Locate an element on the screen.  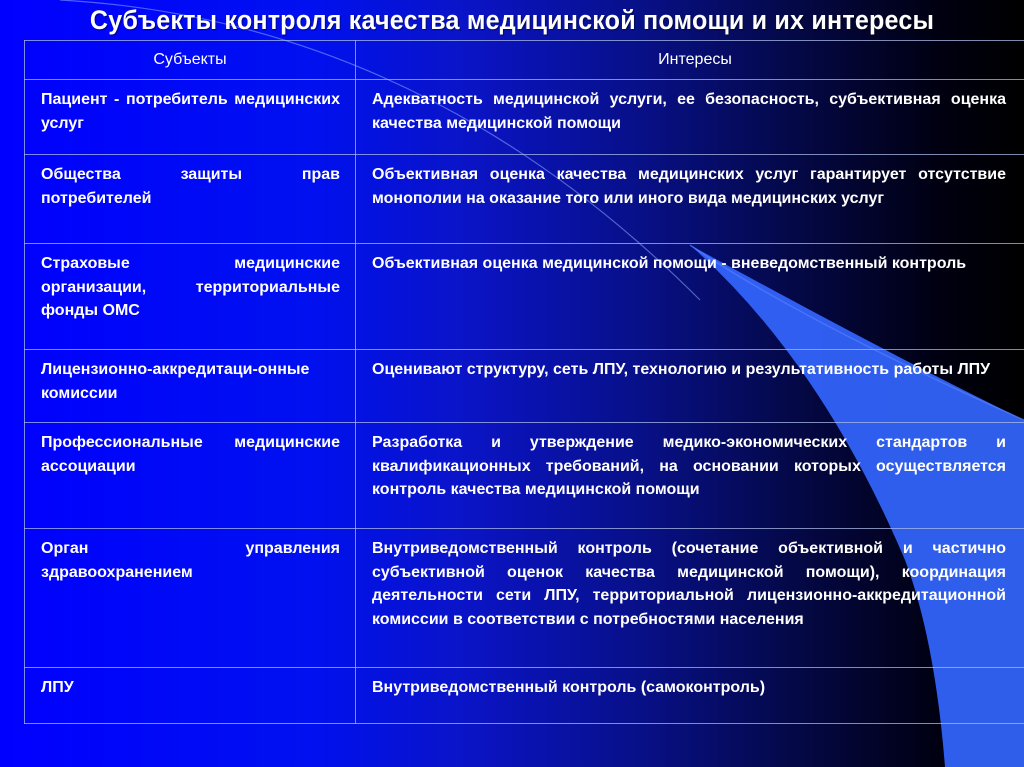
column-header-subjects: Субъекты is located at coordinates (190, 60).